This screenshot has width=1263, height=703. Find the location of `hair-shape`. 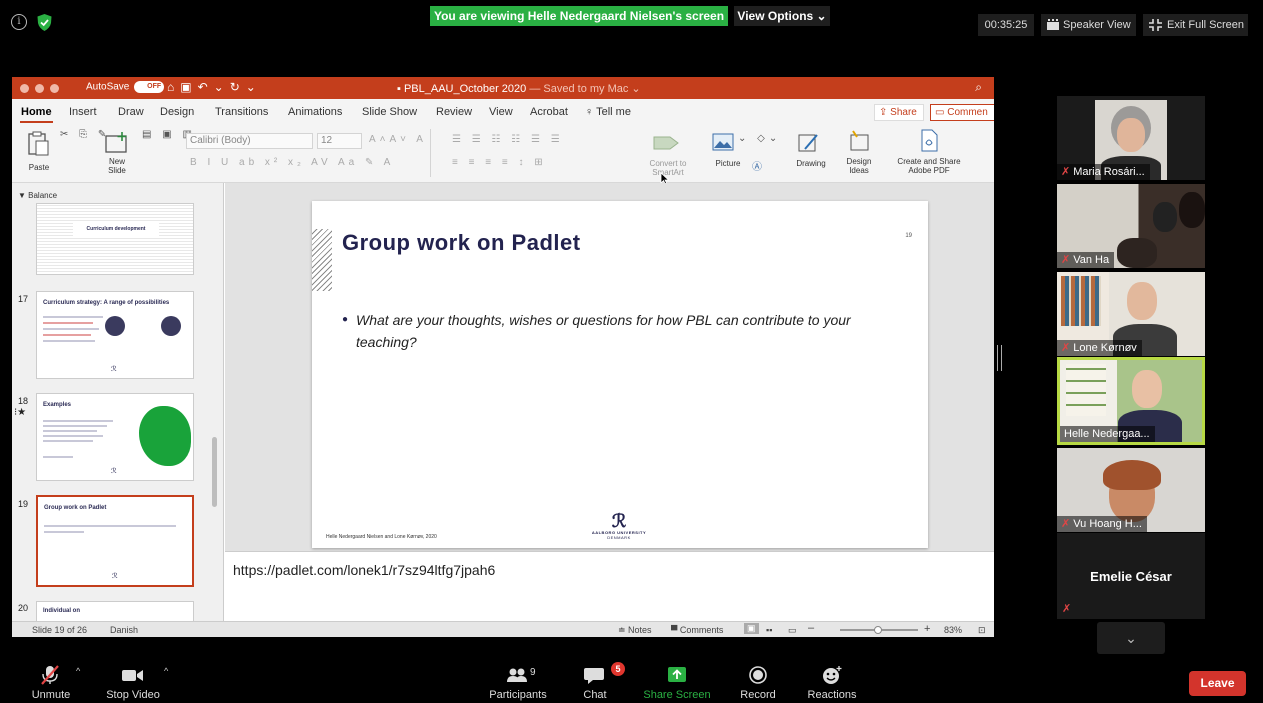

hair-shape is located at coordinates (1132, 475).